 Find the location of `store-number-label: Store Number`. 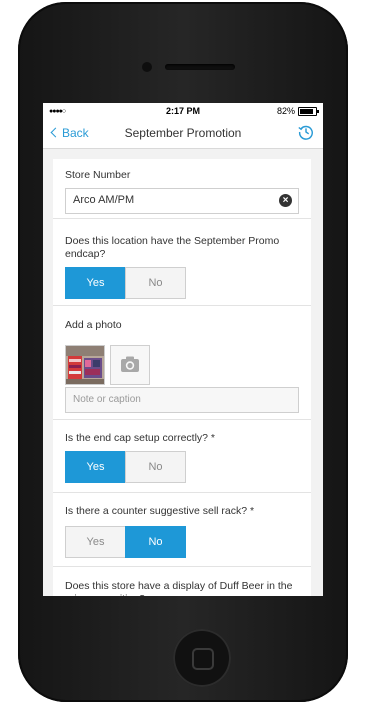

store-number-label: Store Number is located at coordinates (98, 175).